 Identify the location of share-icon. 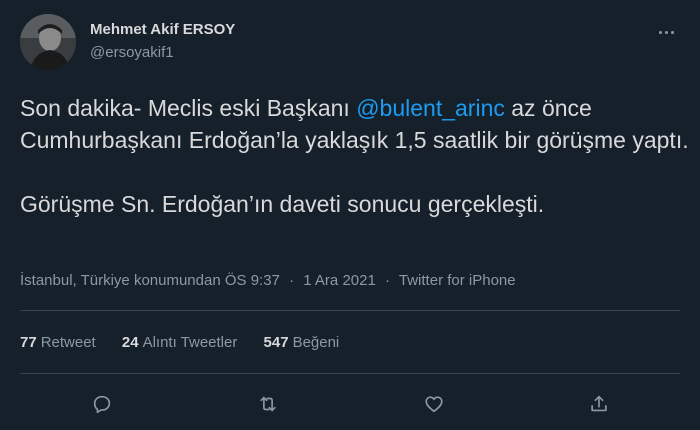
(599, 404).